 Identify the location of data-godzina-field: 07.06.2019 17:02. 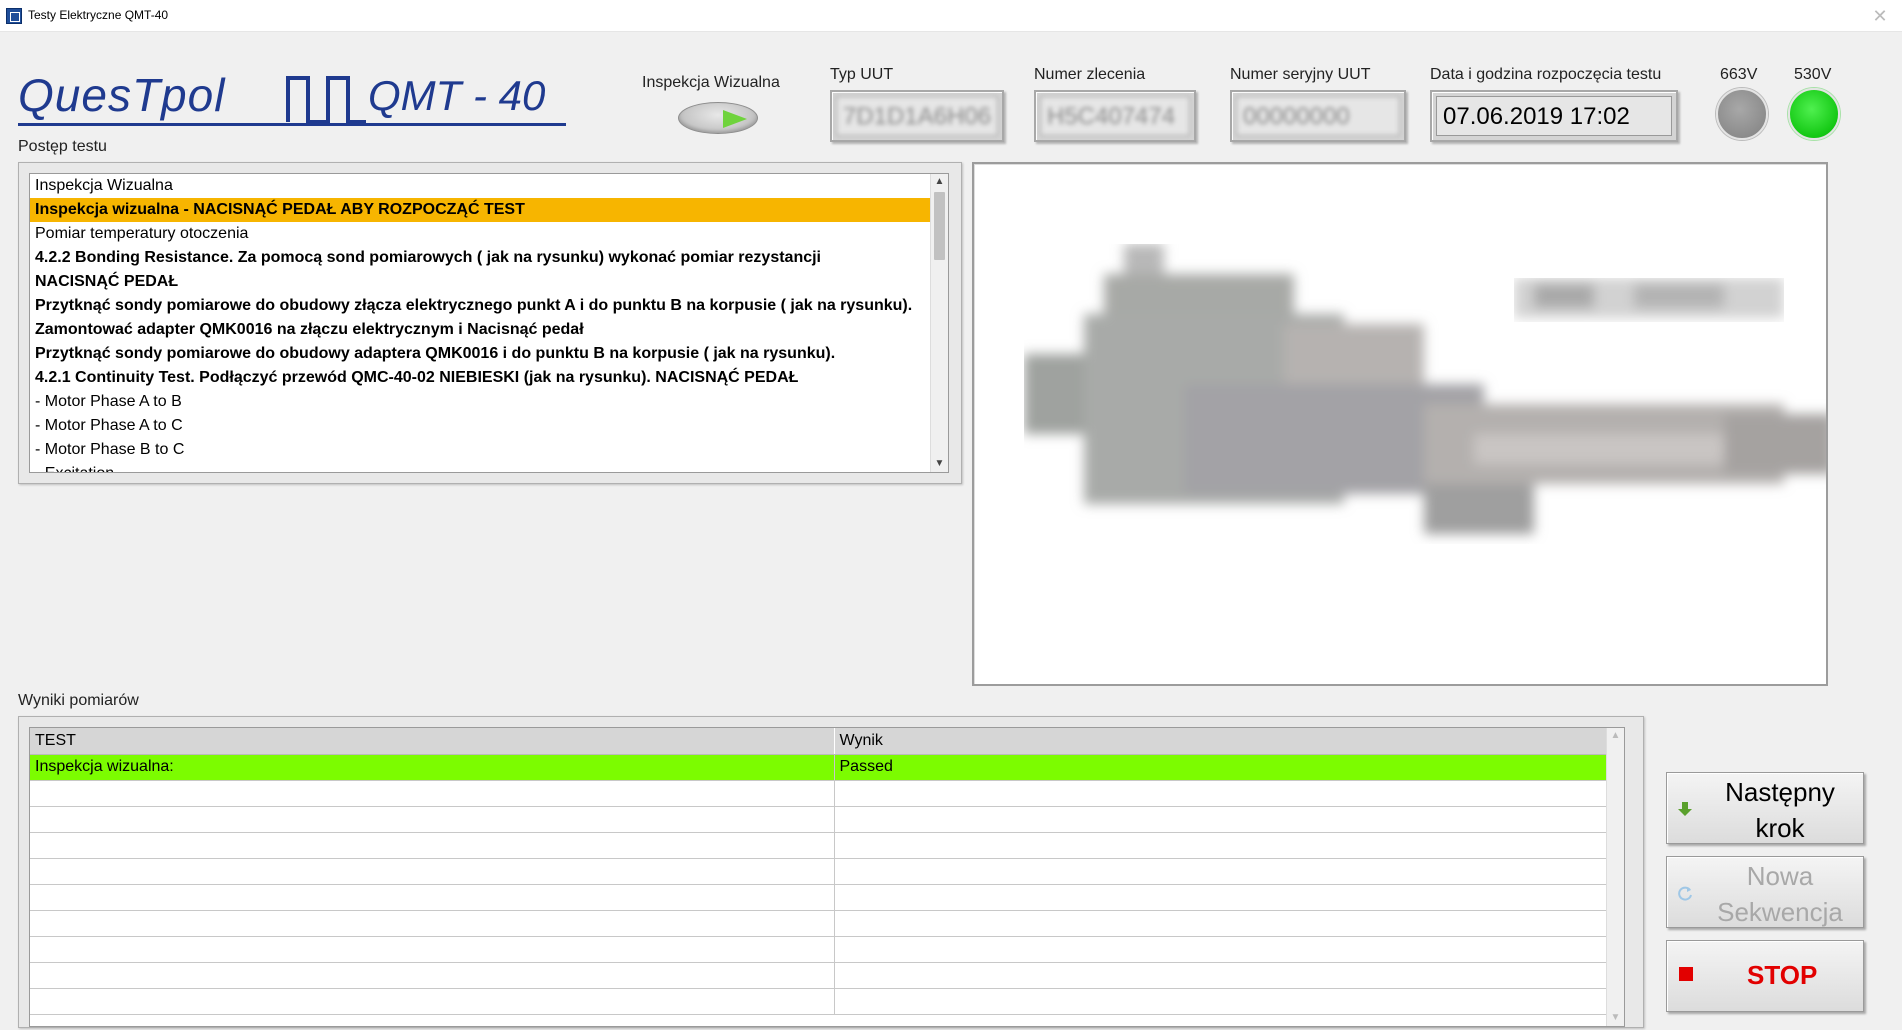
(1554, 116).